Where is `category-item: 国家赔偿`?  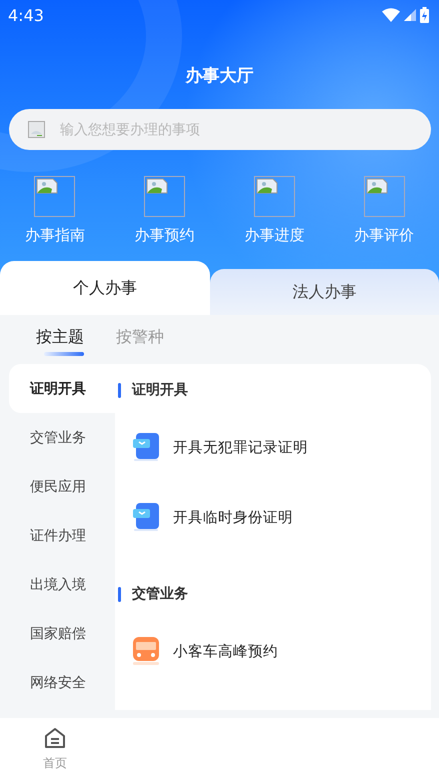 category-item: 国家赔偿 is located at coordinates (62, 633).